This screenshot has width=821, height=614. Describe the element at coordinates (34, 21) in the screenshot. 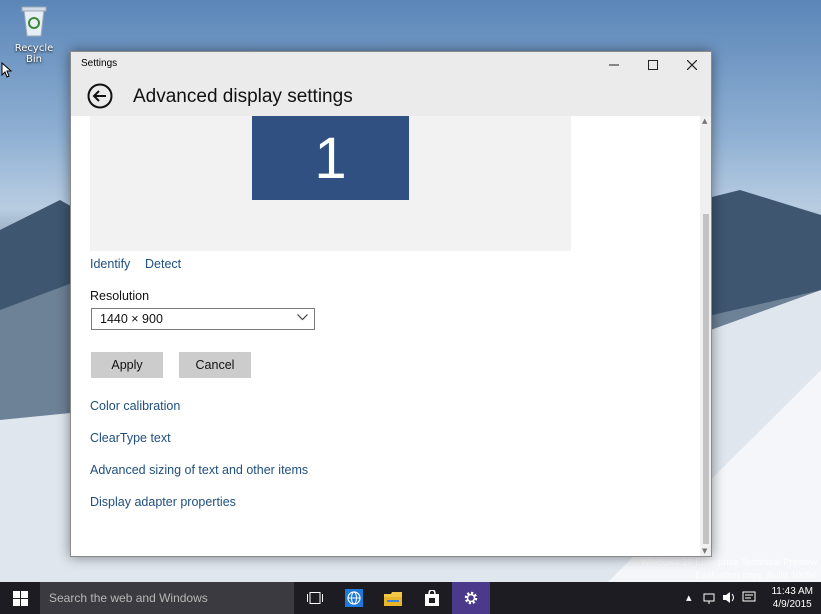

I see `recycle-bin-icon` at that location.